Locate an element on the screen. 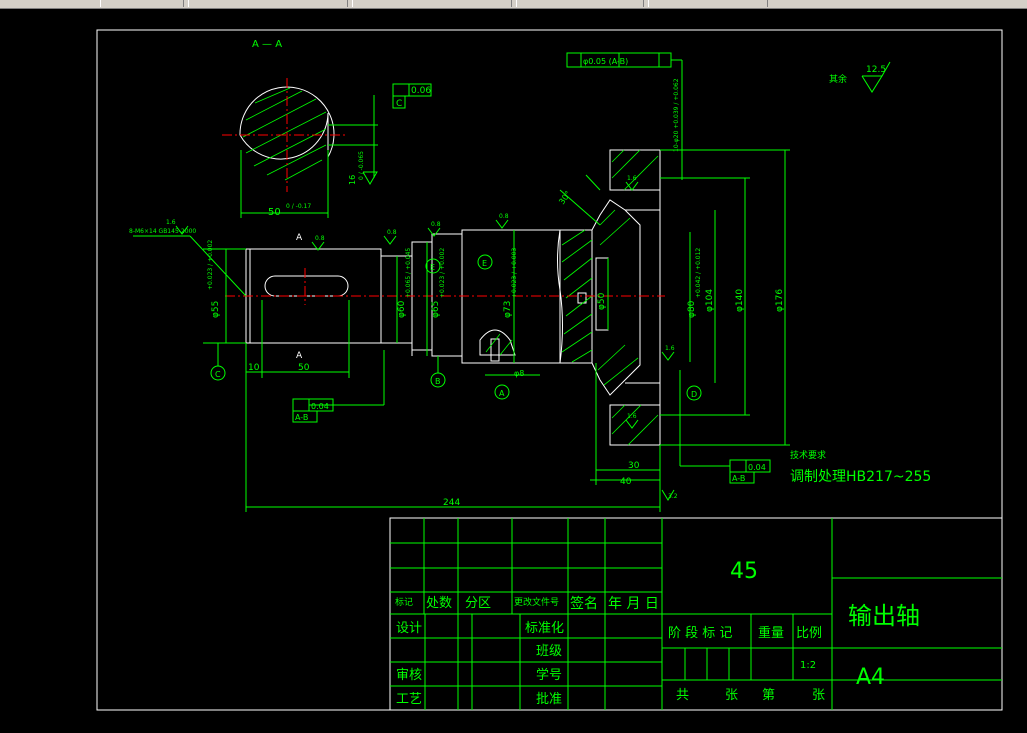 The height and width of the screenshot is (733, 1027). dim-d65: φ65 is located at coordinates (436, 309).